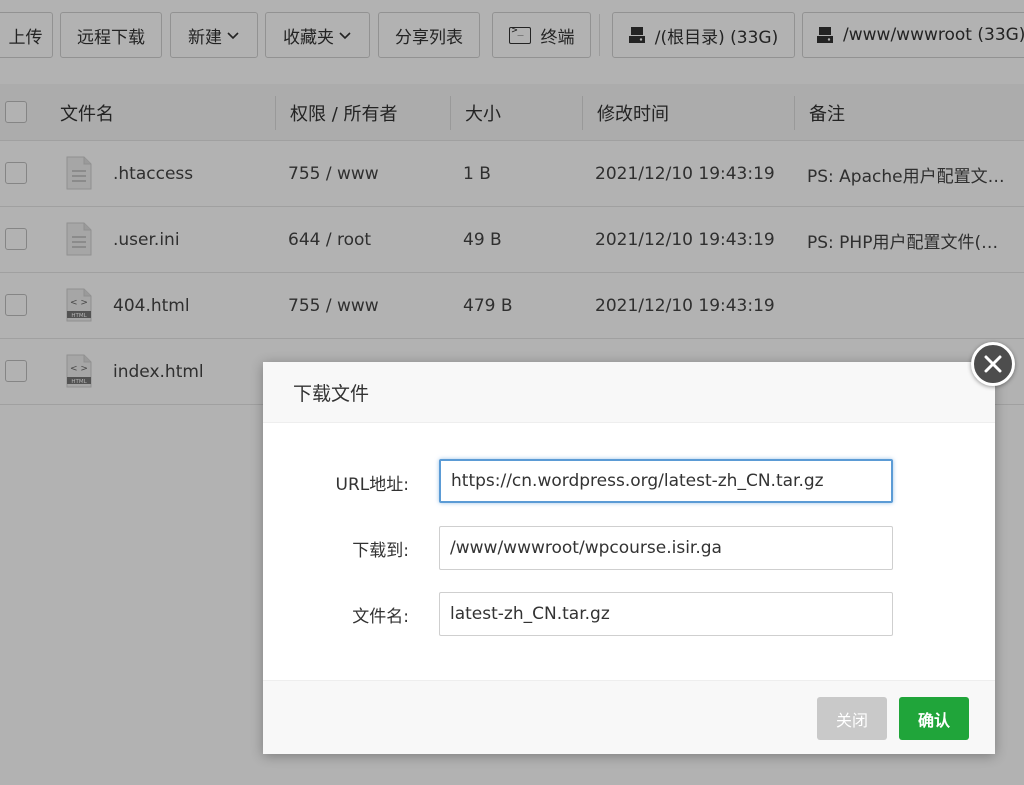  Describe the element at coordinates (629, 717) in the screenshot. I see `dialog-footer: 关闭 确认` at that location.